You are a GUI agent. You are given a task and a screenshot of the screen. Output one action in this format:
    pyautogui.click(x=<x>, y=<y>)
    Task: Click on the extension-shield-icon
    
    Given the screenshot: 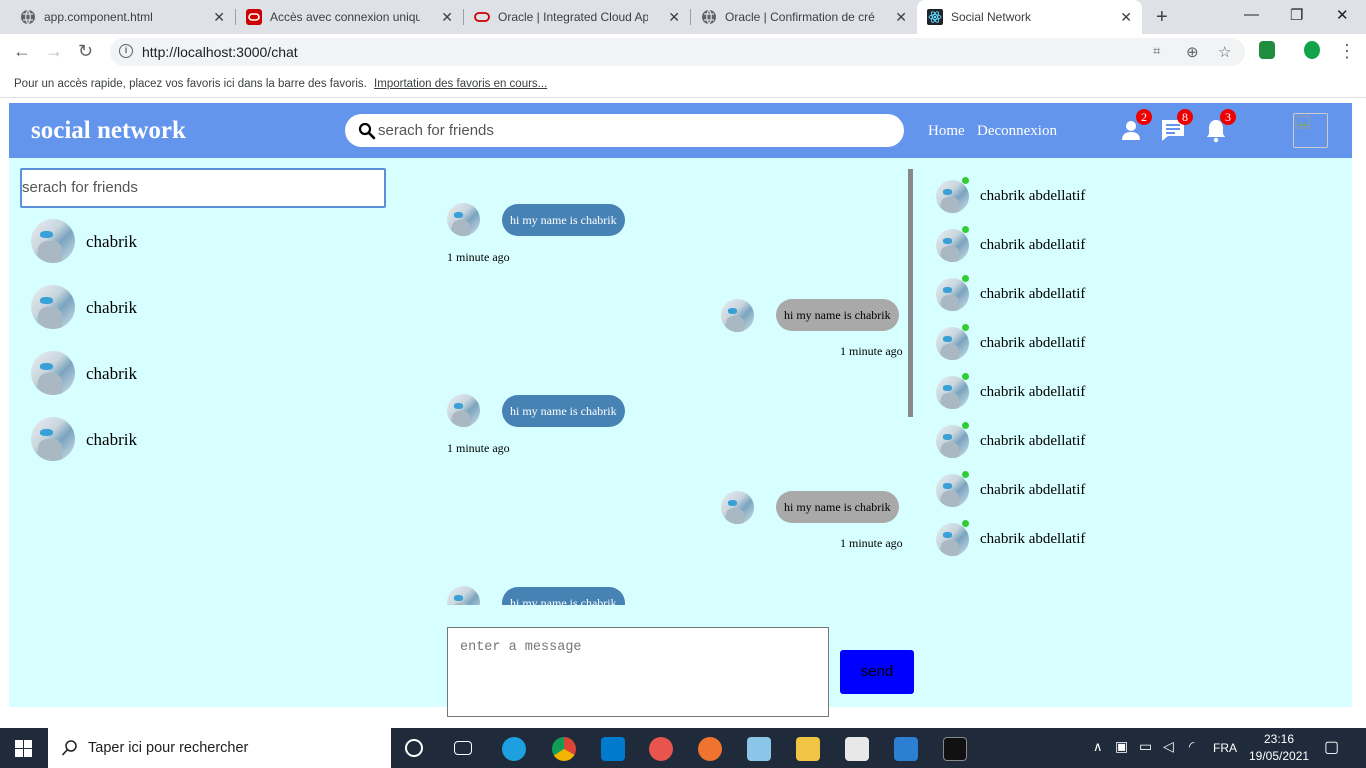 What is the action you would take?
    pyautogui.click(x=1312, y=50)
    